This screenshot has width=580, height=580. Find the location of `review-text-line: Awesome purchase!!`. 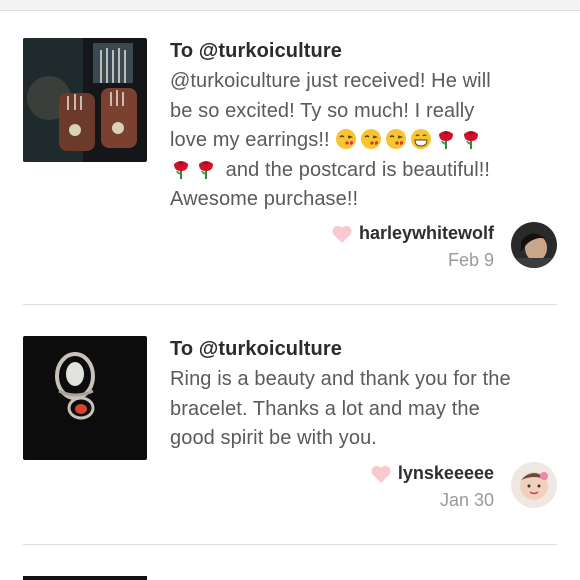

review-text-line: Awesome purchase!! is located at coordinates (264, 199).